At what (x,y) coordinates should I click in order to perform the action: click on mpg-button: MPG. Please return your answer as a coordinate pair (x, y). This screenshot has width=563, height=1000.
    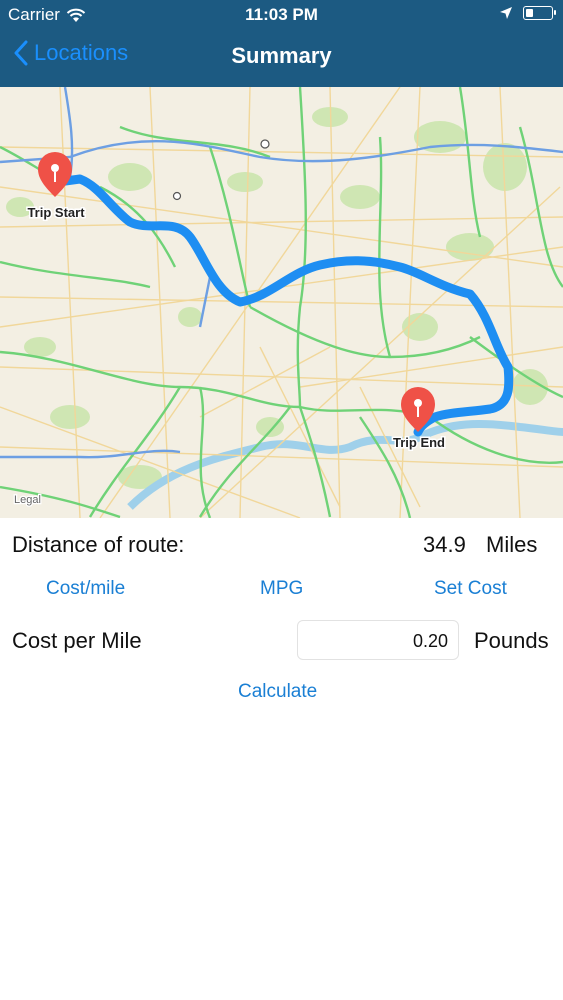
    Looking at the image, I should click on (281, 589).